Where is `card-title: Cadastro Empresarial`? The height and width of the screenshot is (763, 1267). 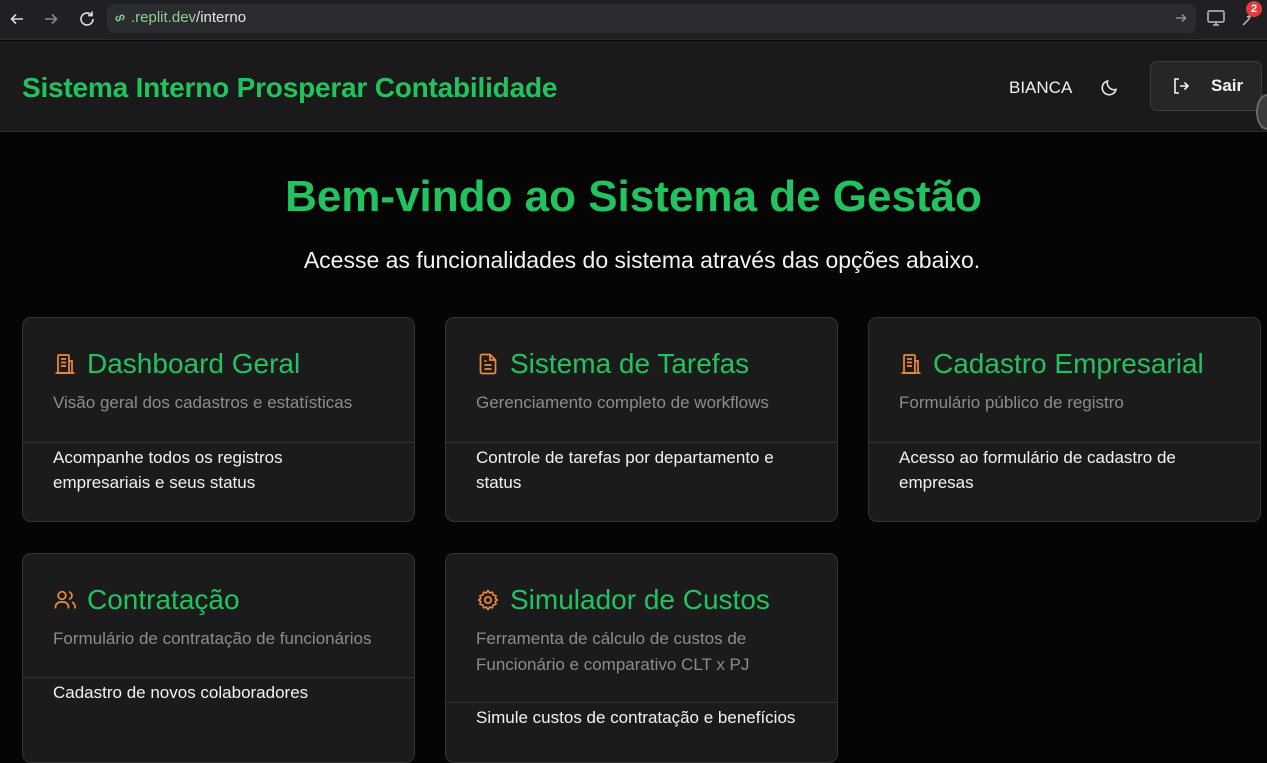 card-title: Cadastro Empresarial is located at coordinates (1068, 363).